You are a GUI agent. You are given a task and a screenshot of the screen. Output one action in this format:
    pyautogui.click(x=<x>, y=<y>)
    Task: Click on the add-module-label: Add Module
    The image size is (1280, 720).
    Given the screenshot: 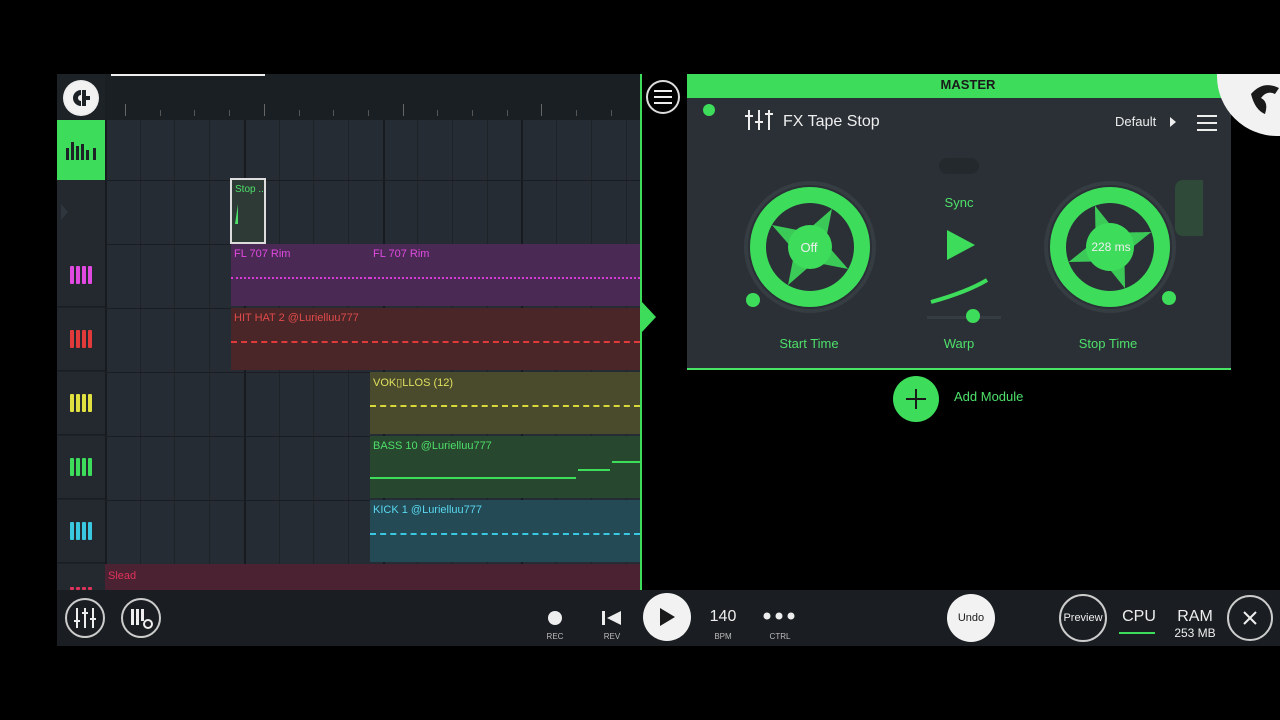 What is the action you would take?
    pyautogui.click(x=988, y=396)
    